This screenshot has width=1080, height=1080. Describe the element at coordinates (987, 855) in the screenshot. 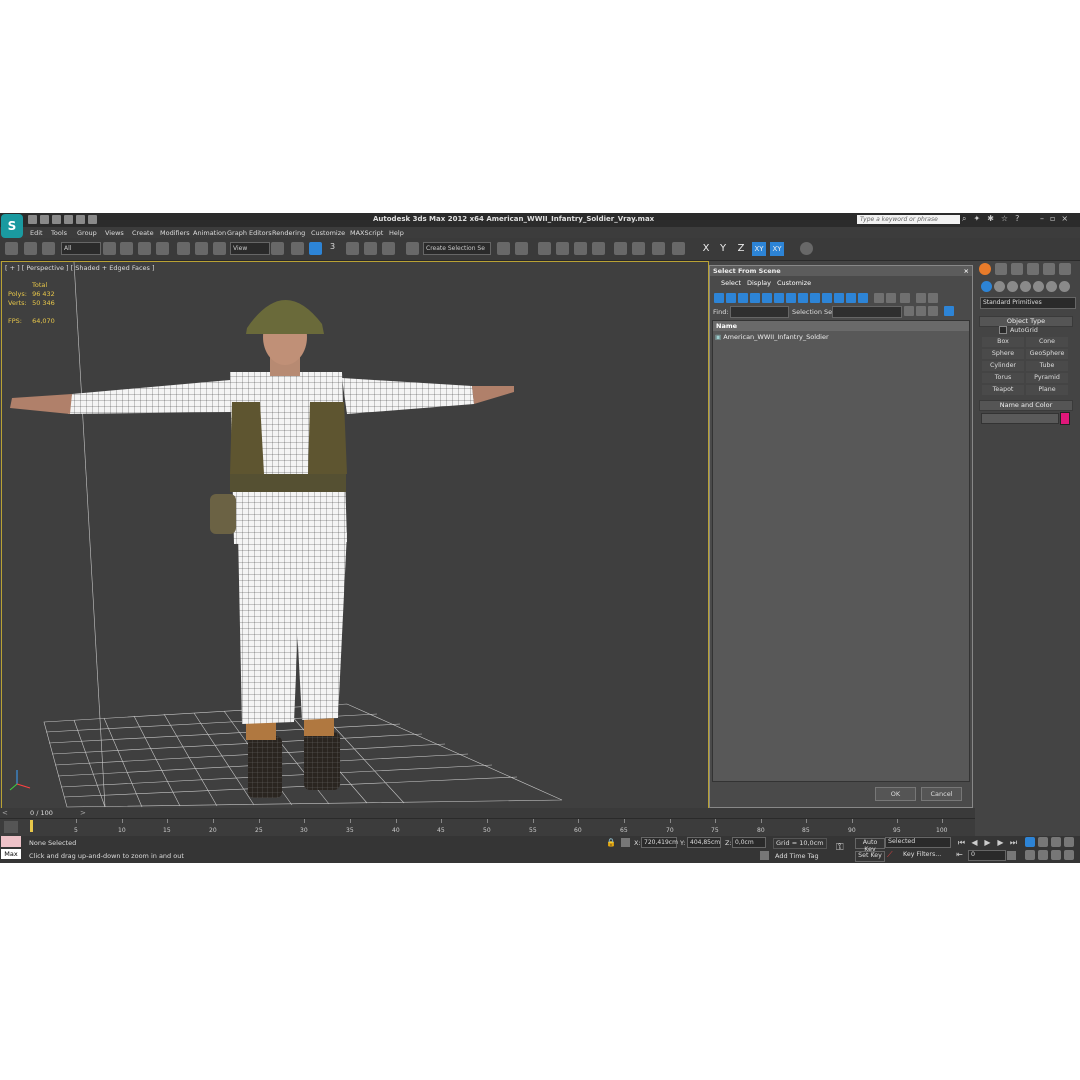

I see `current-frame-field: 0` at that location.